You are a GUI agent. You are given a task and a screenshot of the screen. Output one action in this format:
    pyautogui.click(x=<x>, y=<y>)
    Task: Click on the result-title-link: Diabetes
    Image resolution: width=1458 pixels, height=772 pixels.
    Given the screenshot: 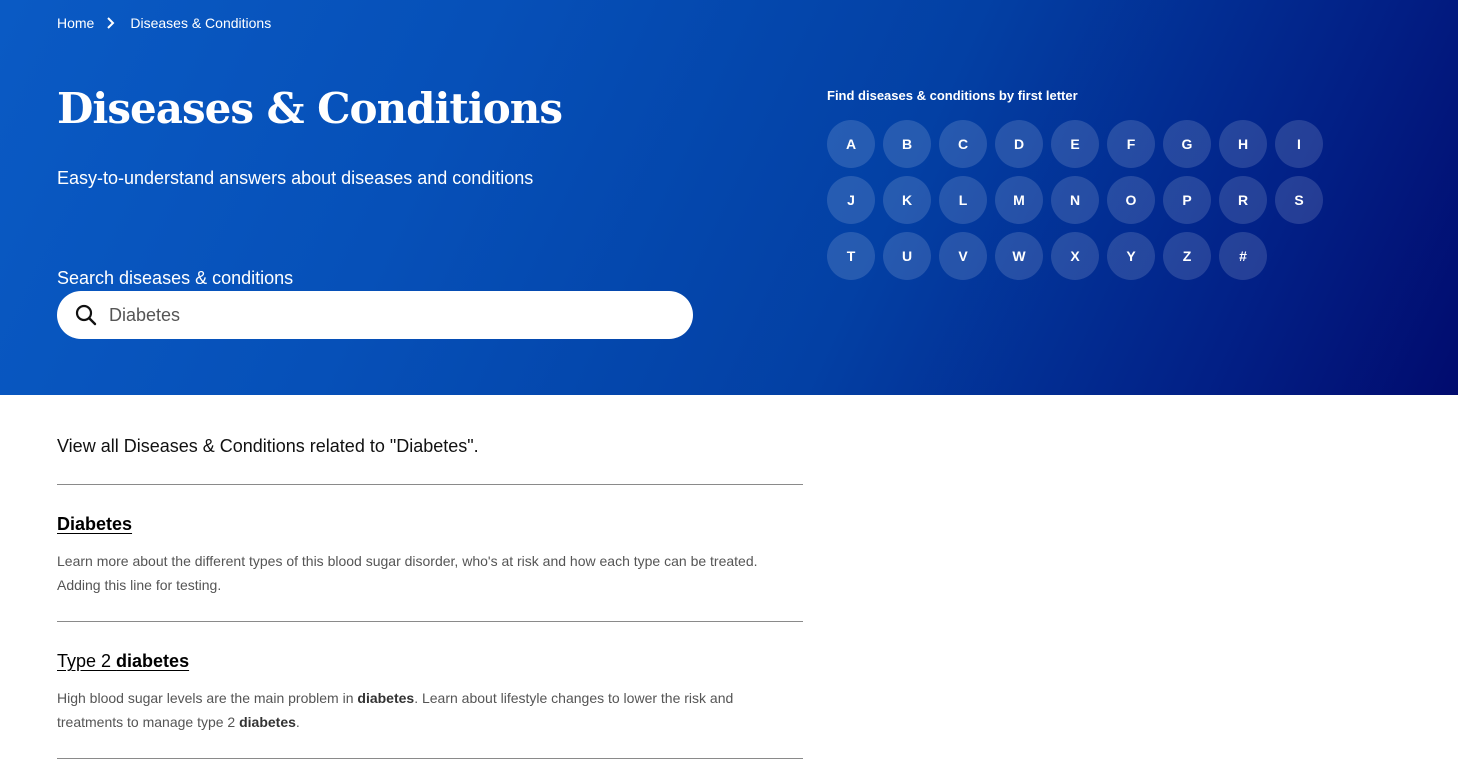 What is the action you would take?
    pyautogui.click(x=94, y=524)
    